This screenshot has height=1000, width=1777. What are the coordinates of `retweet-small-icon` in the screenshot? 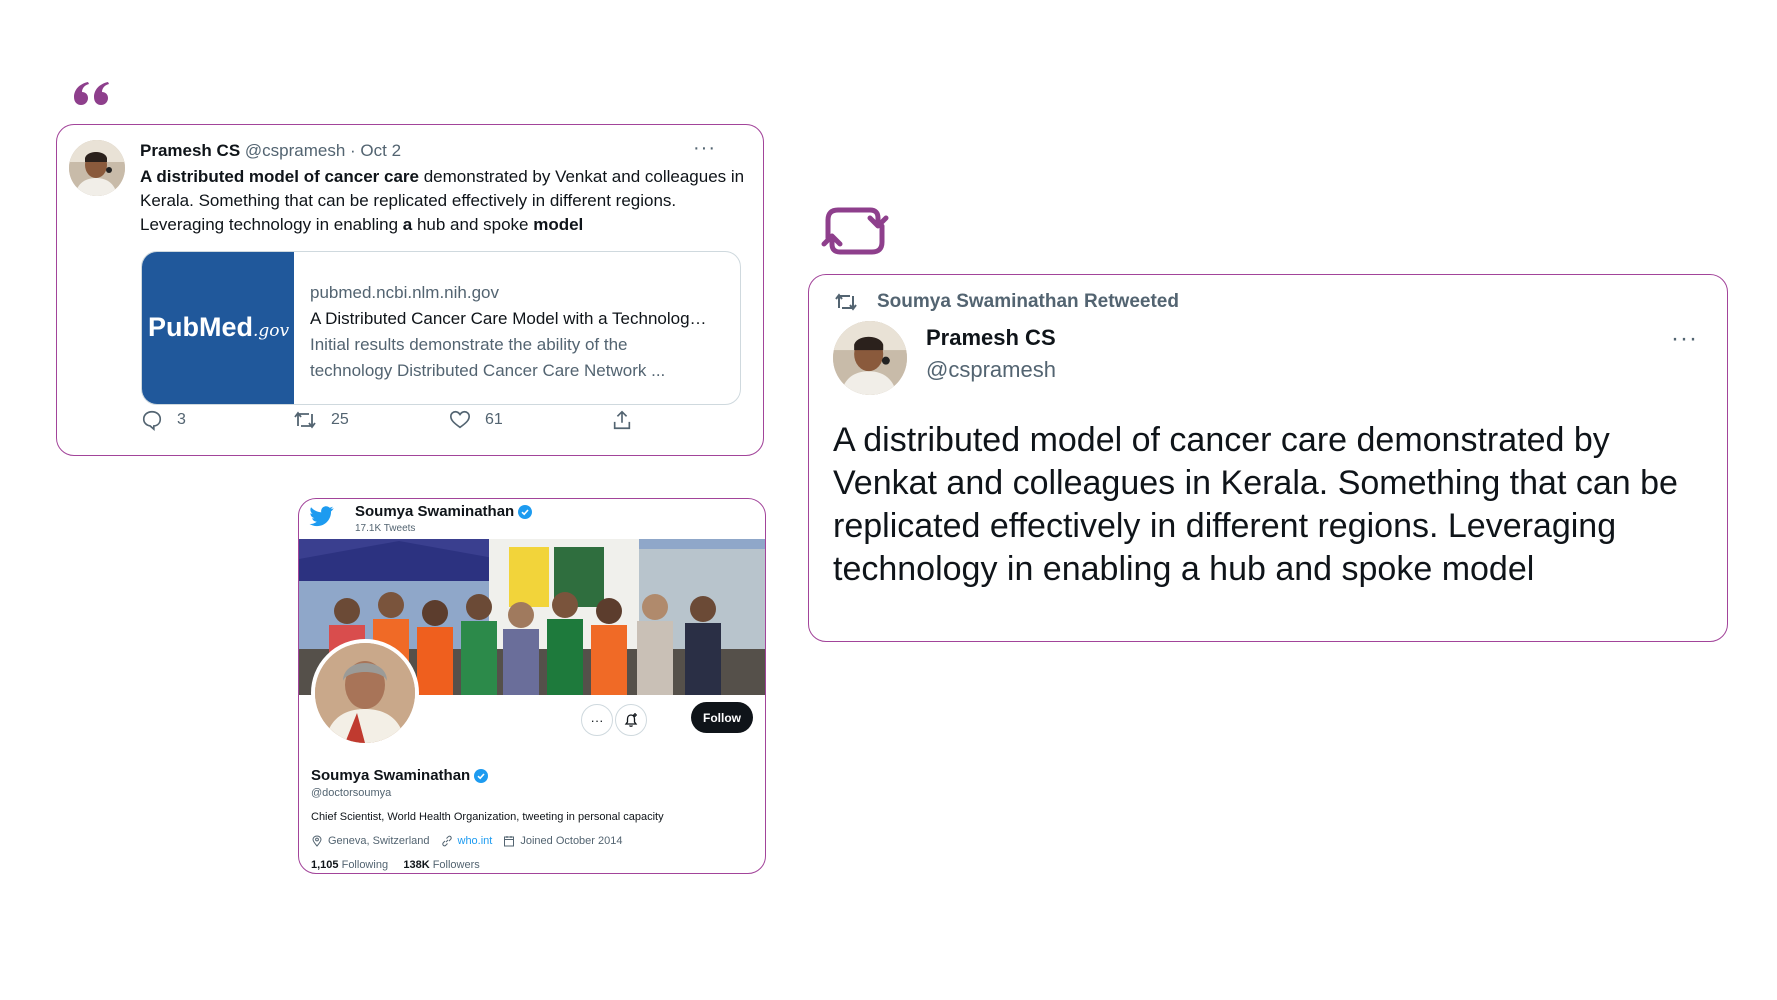 It's located at (846, 302).